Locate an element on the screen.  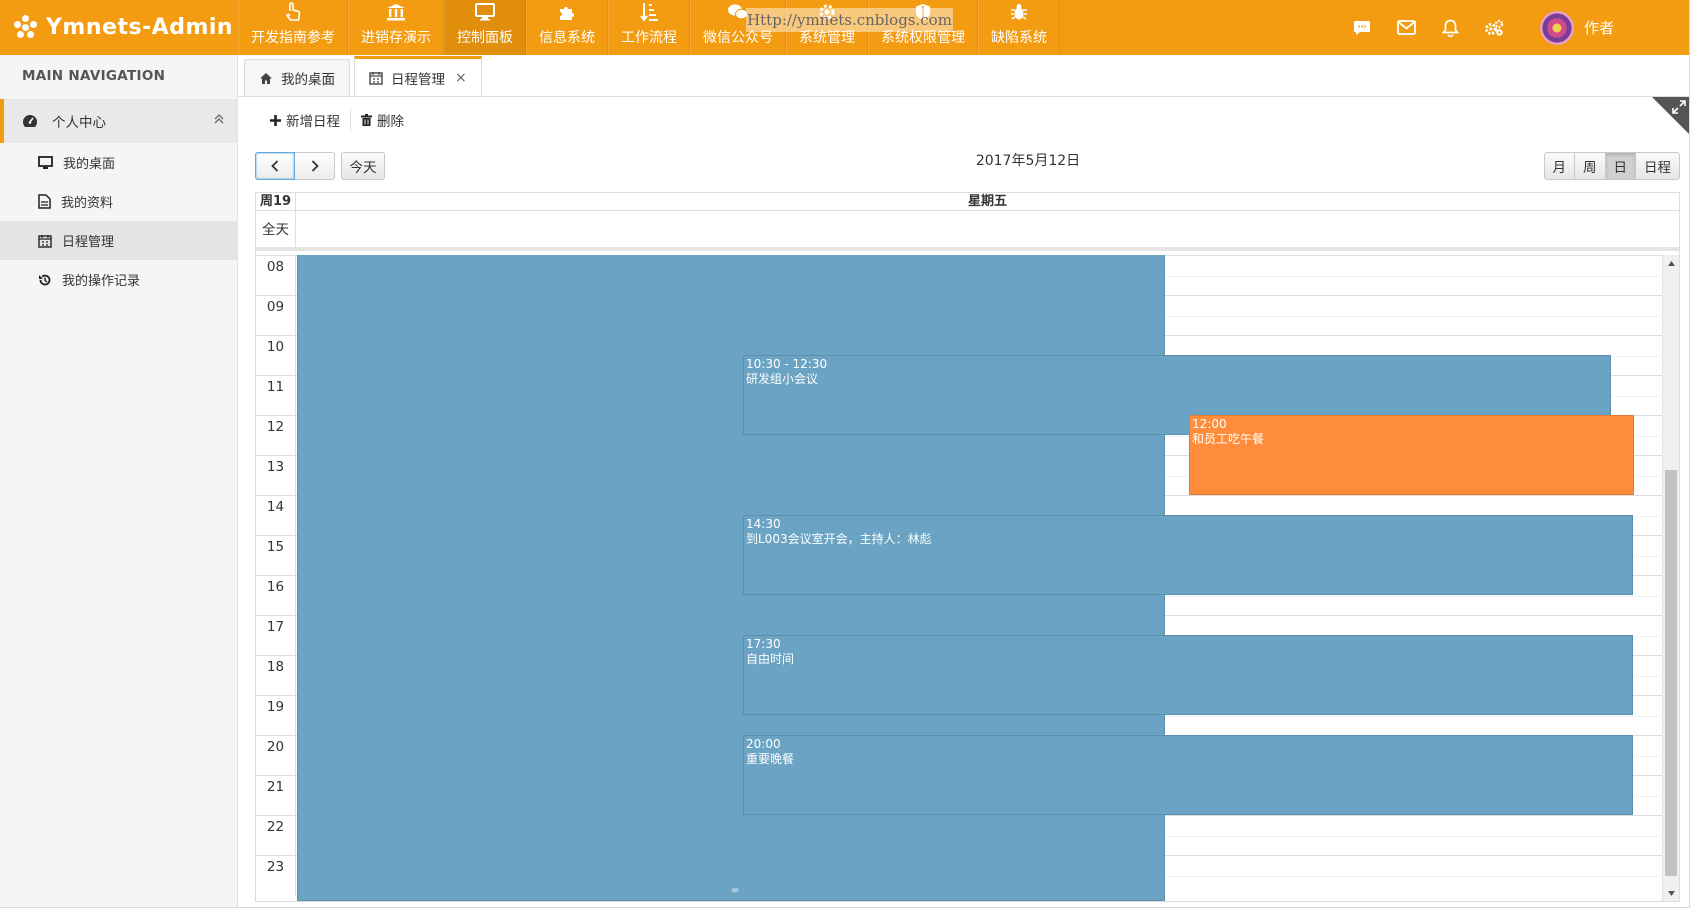
avatar is located at coordinates (1557, 27).